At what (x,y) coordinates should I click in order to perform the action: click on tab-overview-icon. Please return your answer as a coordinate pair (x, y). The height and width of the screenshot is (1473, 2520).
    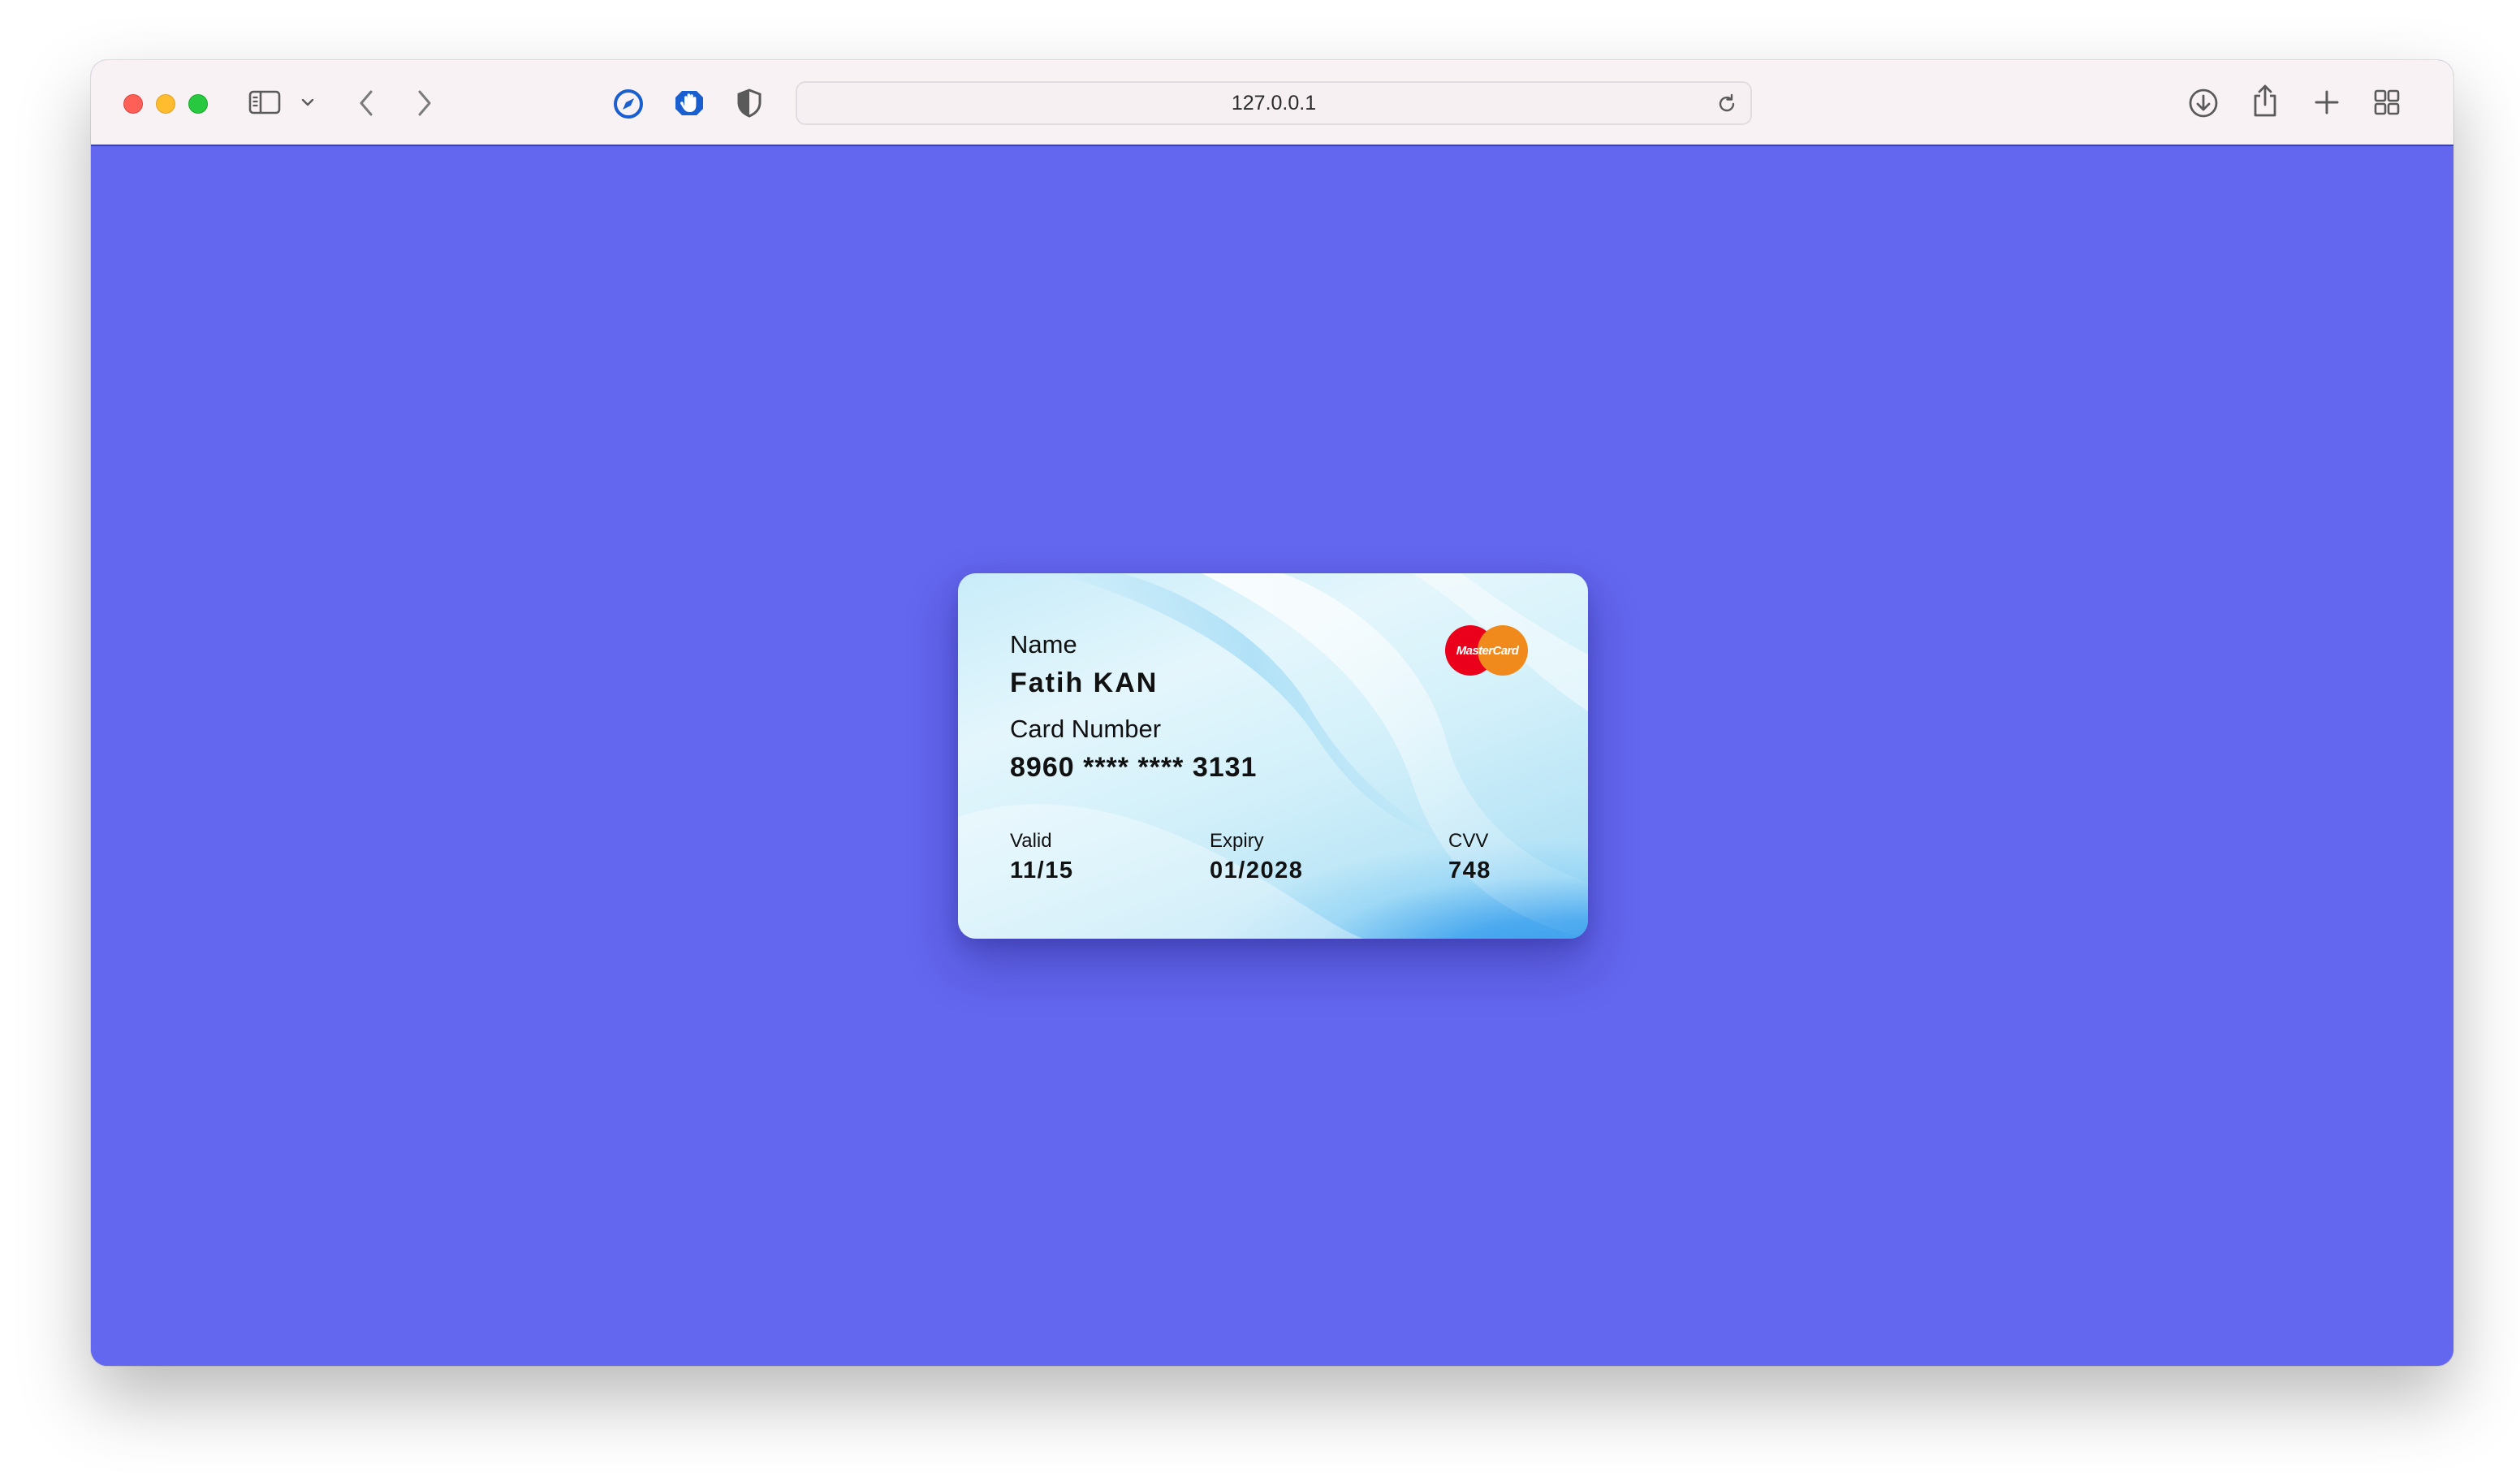
    Looking at the image, I should click on (2386, 102).